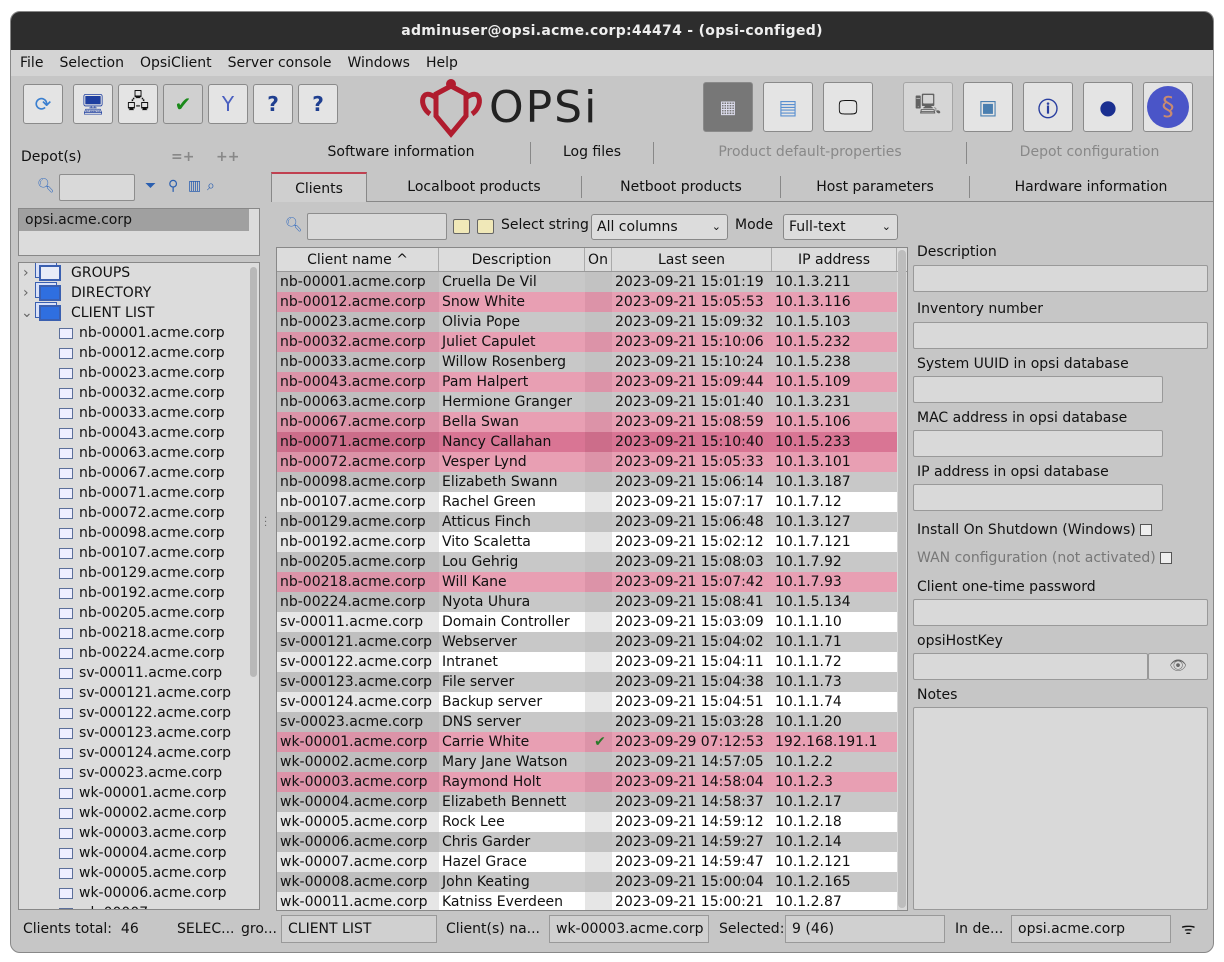  Describe the element at coordinates (227, 157) in the screenshot. I see `select-all-depots-button: ++` at that location.